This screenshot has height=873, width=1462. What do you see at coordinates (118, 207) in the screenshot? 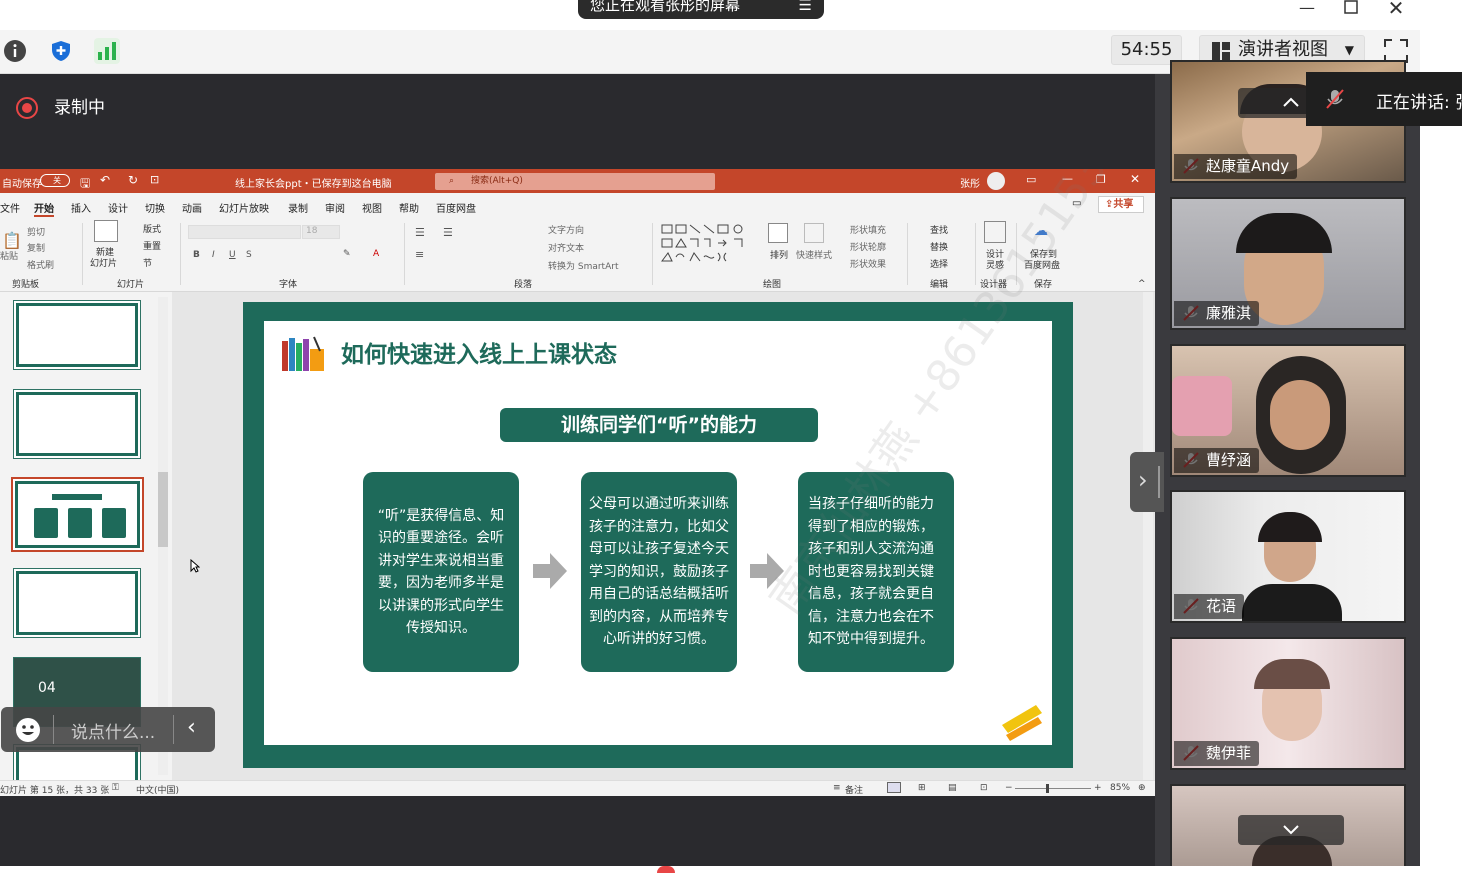
I see `tab-design: 设计` at bounding box center [118, 207].